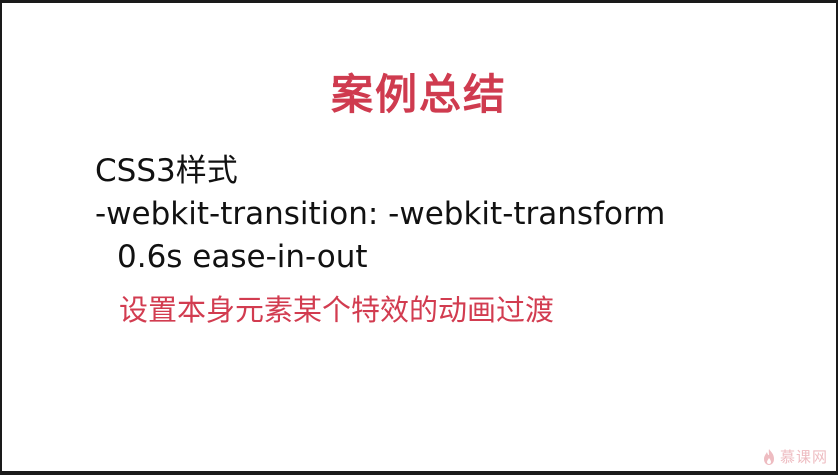  Describe the element at coordinates (380, 214) in the screenshot. I see `transition-property-line: -webkit-transition: -webkit-transform` at that location.